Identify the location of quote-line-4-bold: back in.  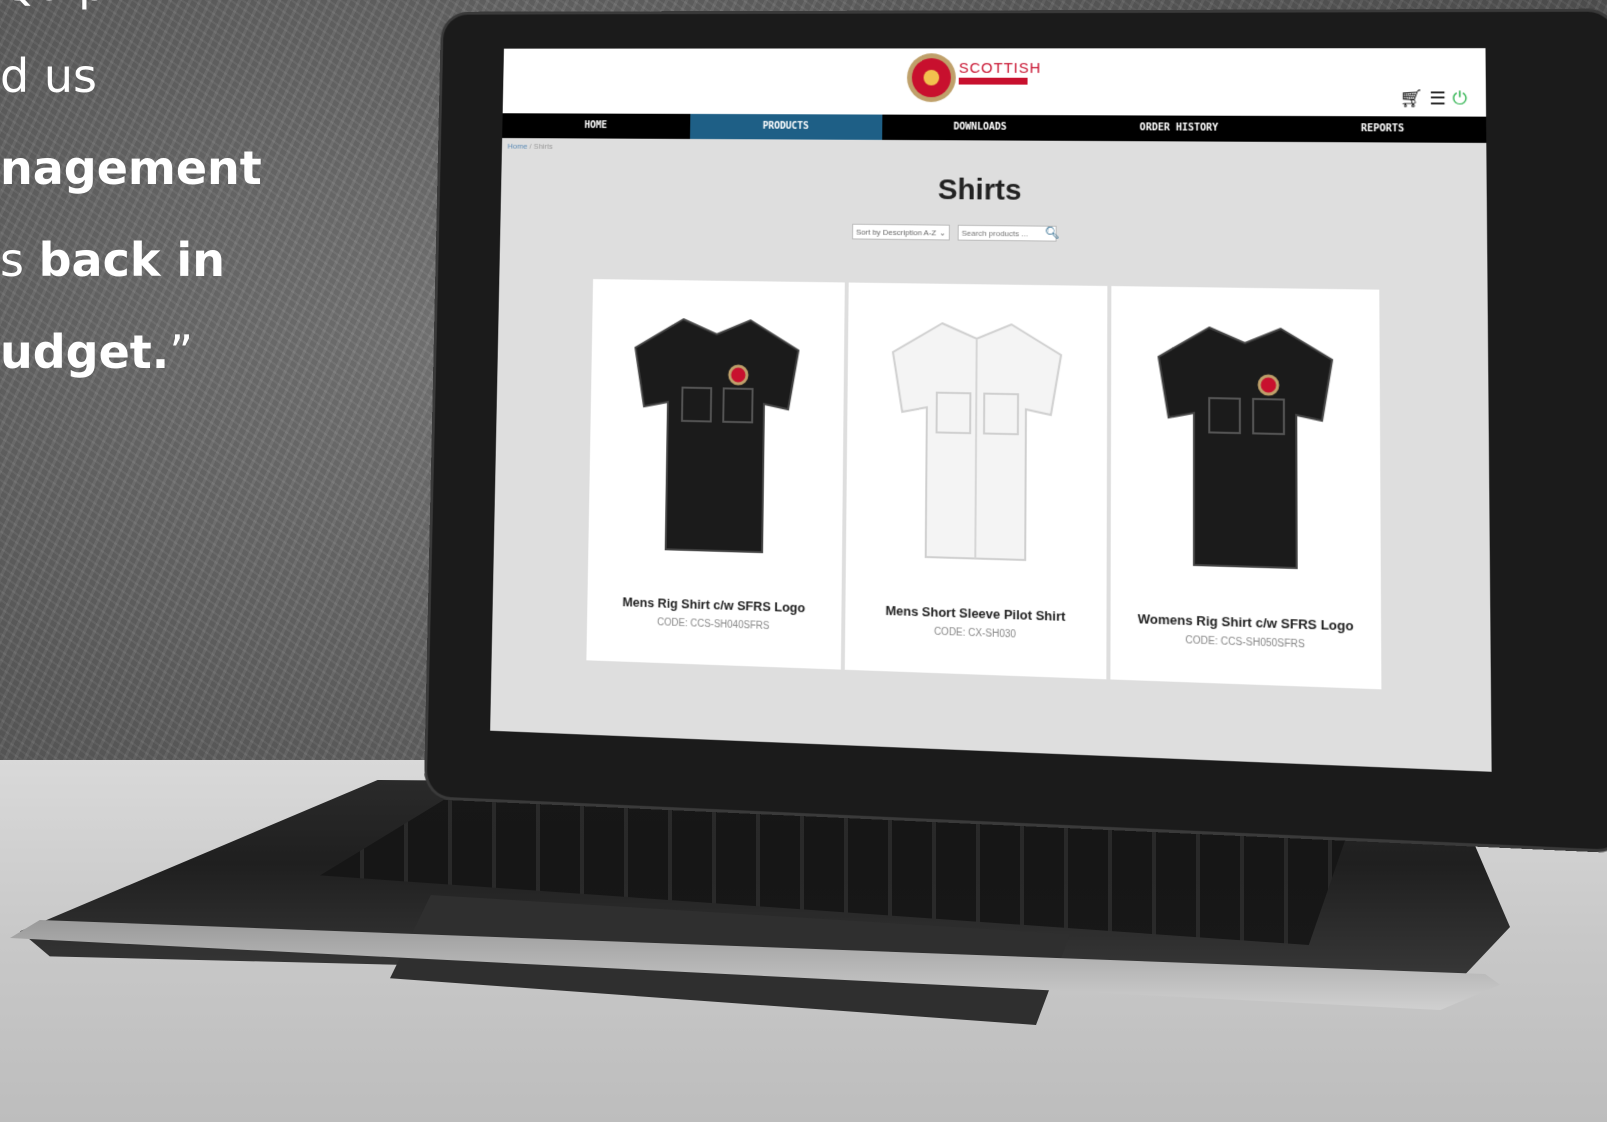
(131, 260).